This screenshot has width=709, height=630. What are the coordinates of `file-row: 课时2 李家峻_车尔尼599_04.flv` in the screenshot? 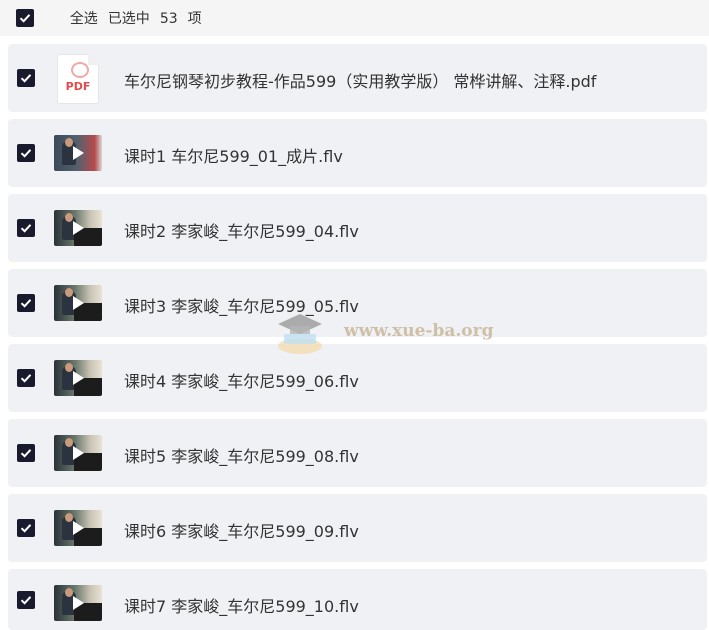 It's located at (357, 228).